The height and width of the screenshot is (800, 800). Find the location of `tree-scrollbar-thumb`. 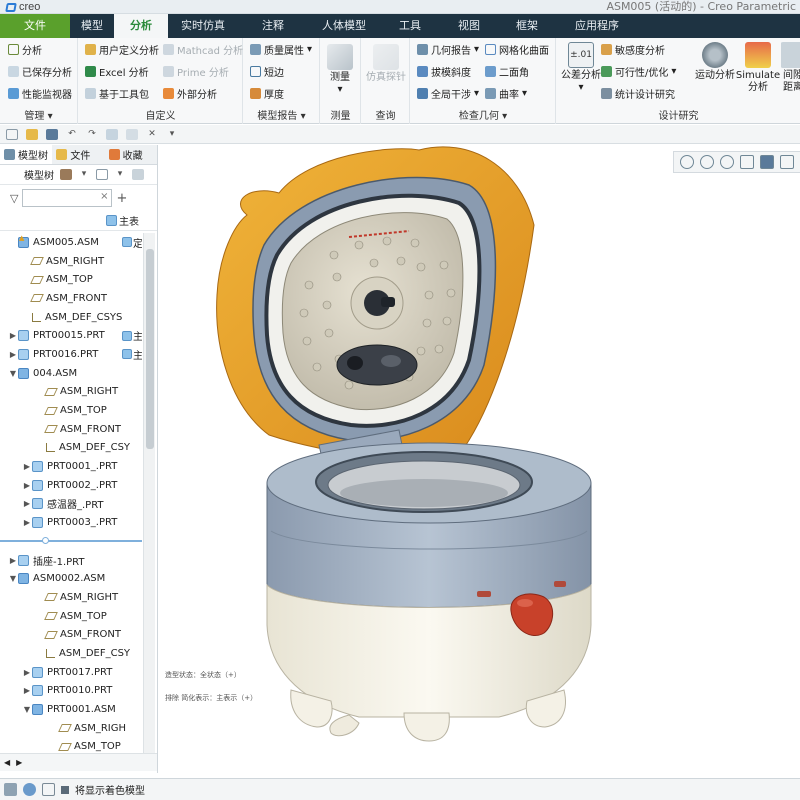

tree-scrollbar-thumb is located at coordinates (150, 349).